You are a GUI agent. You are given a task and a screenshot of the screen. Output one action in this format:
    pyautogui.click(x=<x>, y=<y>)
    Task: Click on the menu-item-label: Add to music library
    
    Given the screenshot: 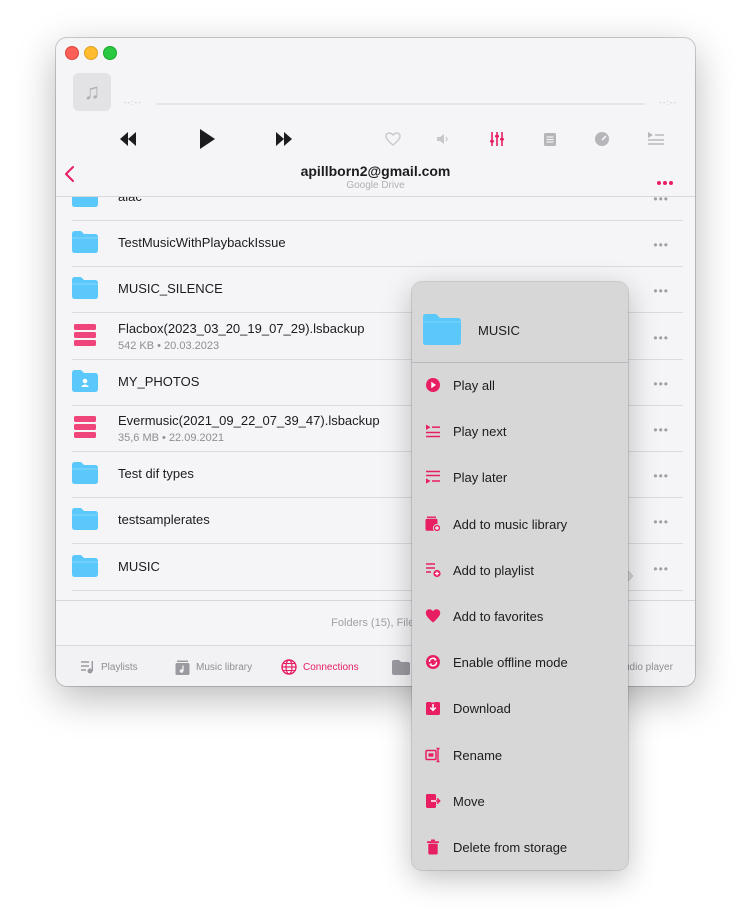 What is the action you would take?
    pyautogui.click(x=510, y=524)
    